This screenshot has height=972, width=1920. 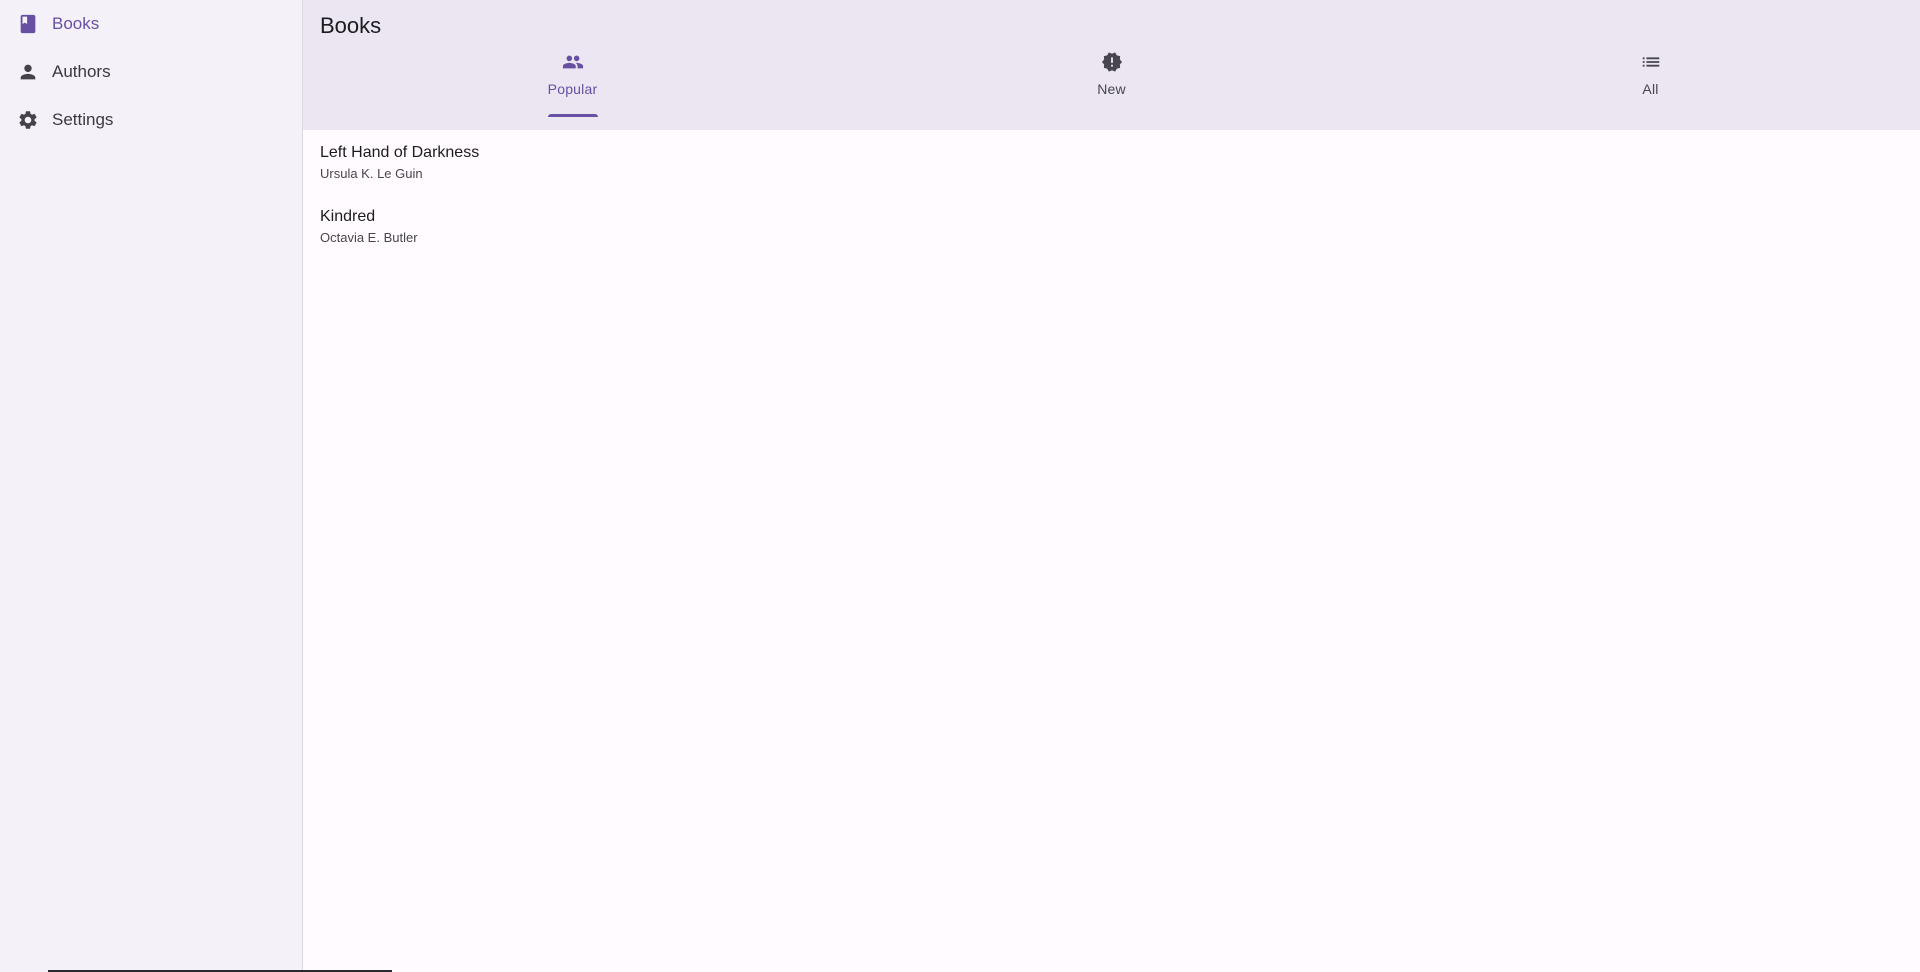 I want to click on sidebar-item-label: Books, so click(x=76, y=23).